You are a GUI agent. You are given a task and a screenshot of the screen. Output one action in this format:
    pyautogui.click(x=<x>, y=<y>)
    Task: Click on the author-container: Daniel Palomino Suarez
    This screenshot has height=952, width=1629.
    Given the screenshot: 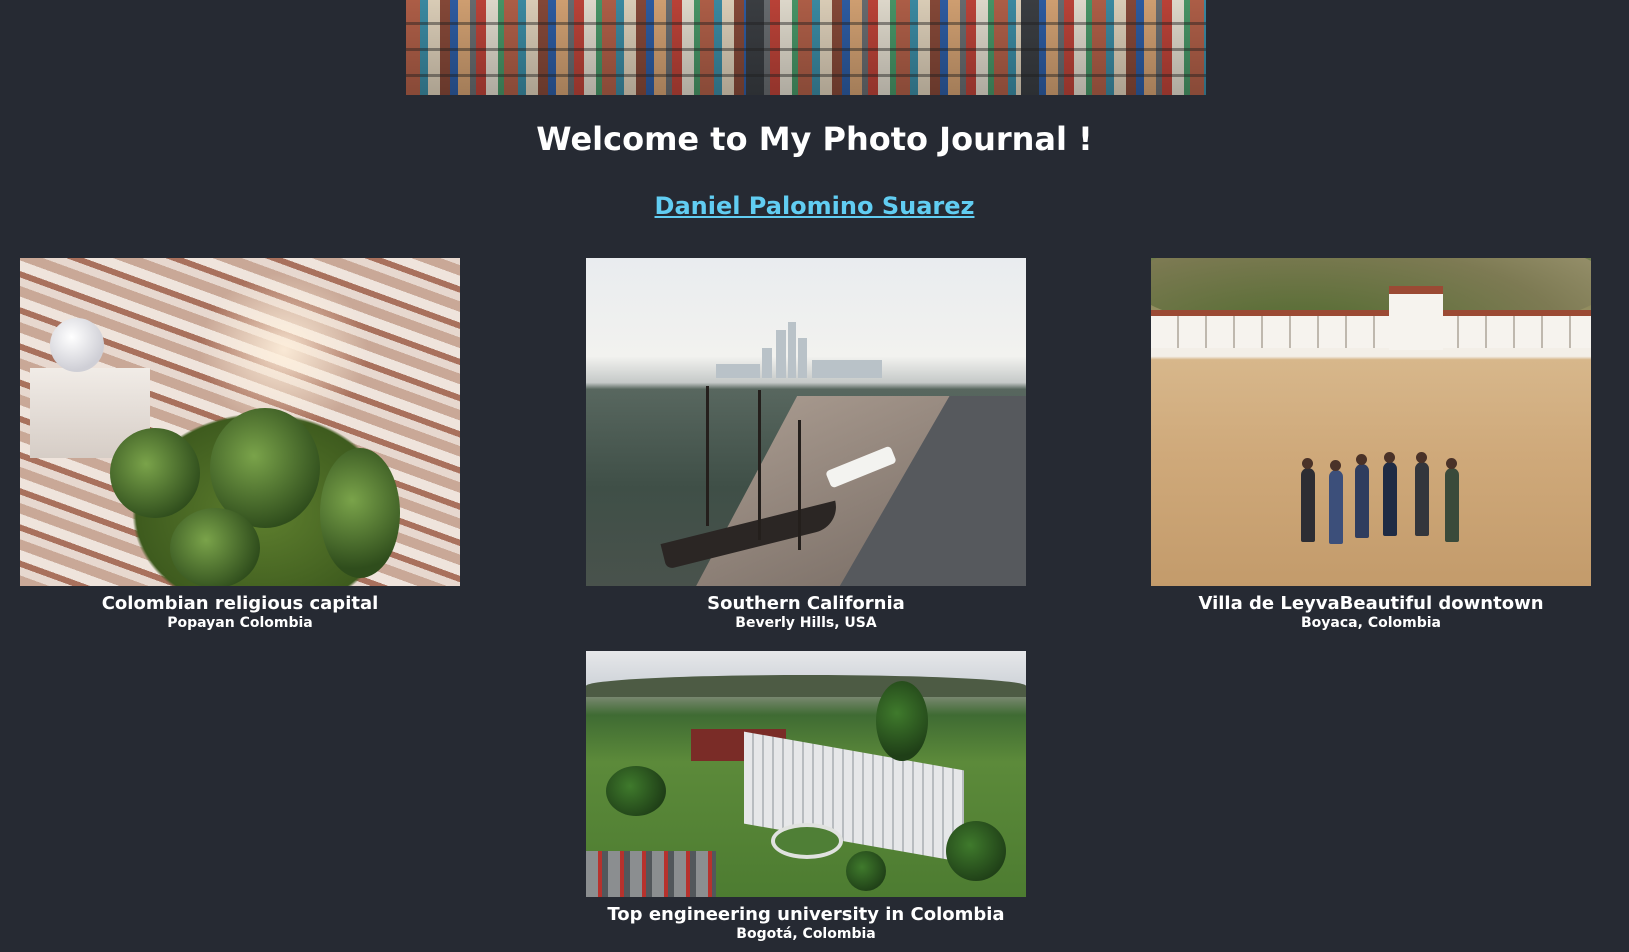 What is the action you would take?
    pyautogui.click(x=814, y=206)
    